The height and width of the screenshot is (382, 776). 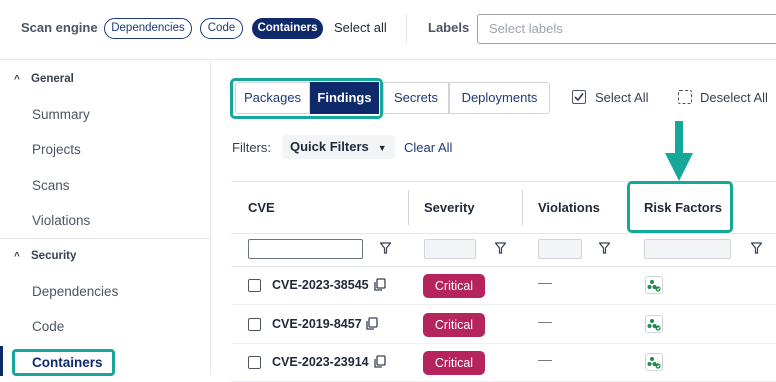 What do you see at coordinates (560, 249) in the screenshot?
I see `violations-filter-input` at bounding box center [560, 249].